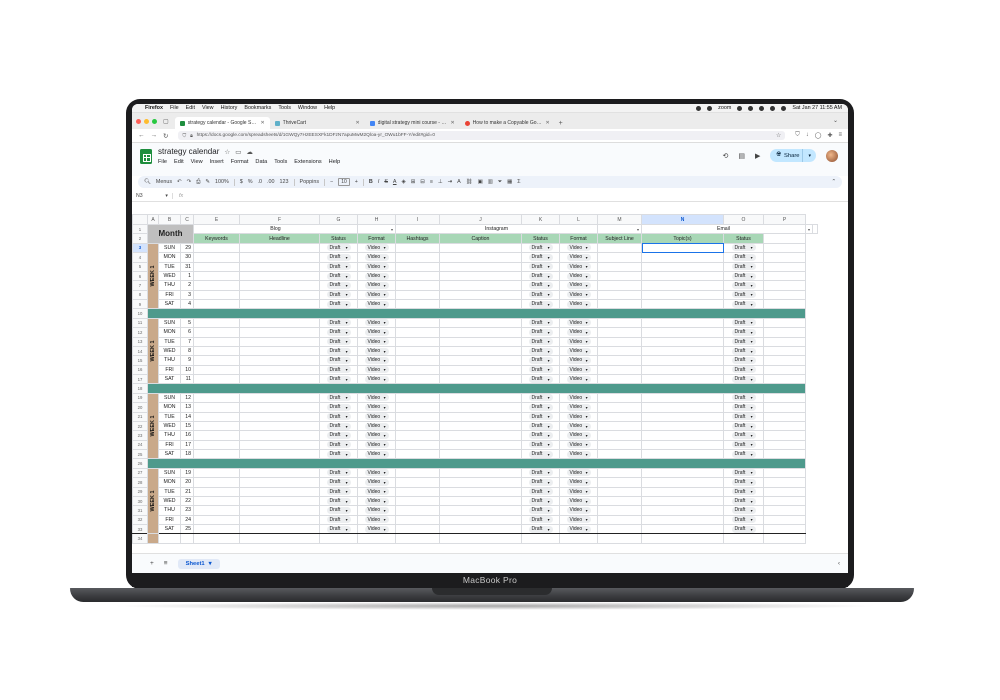 The width and height of the screenshot is (1000, 700). Describe the element at coordinates (166, 121) in the screenshot. I see `tab-overview-icon: ▢` at that location.